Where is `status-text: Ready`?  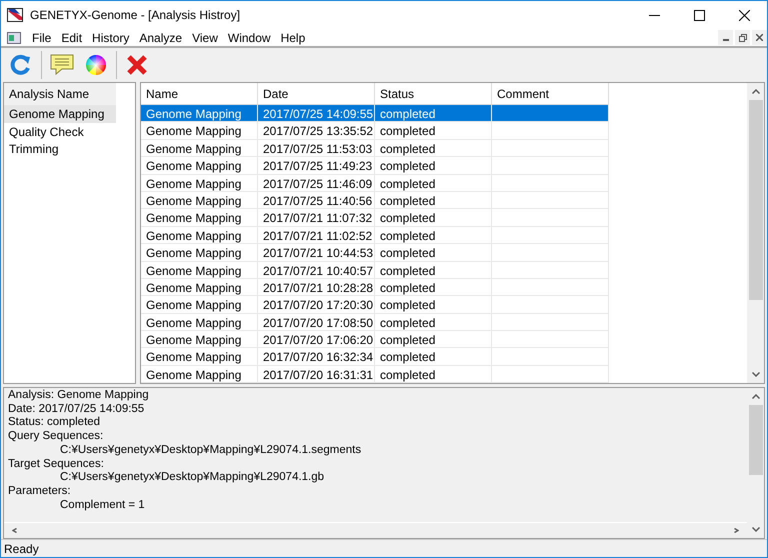 status-text: Ready is located at coordinates (21, 549).